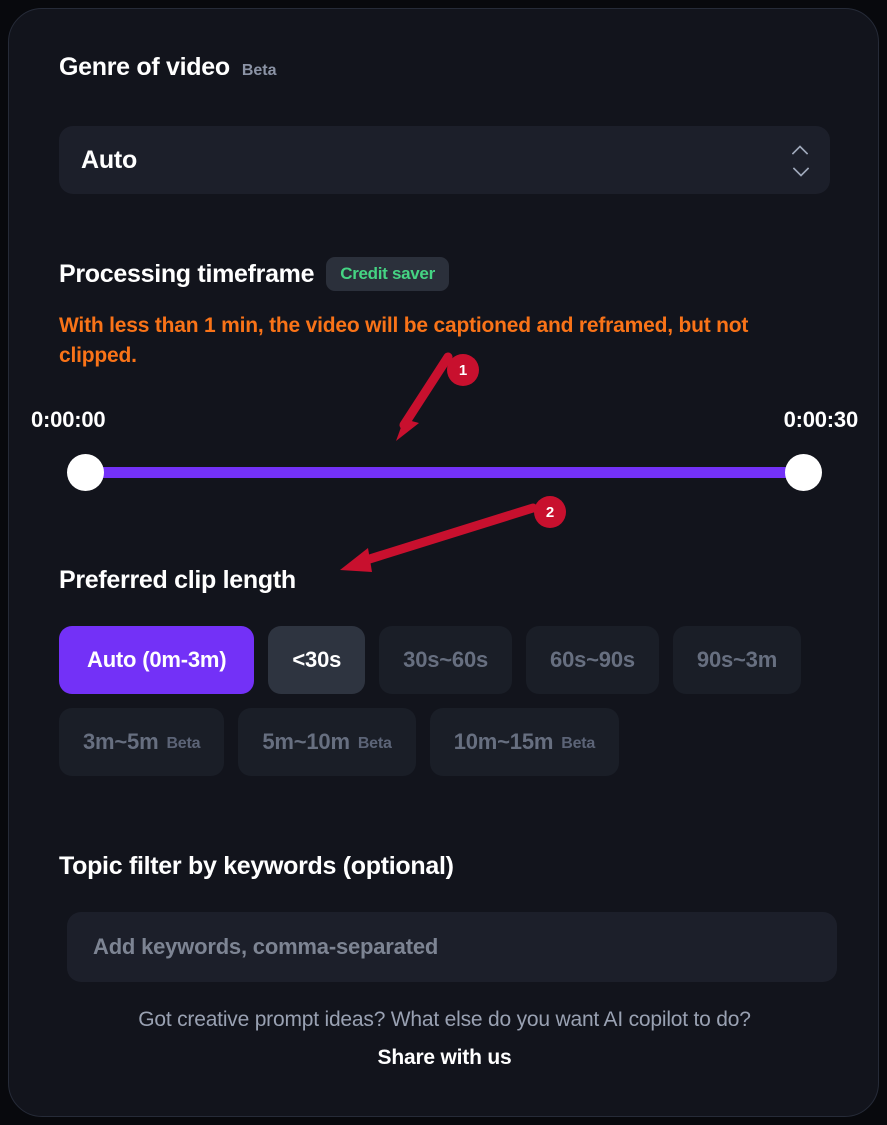 The height and width of the screenshot is (1125, 887). I want to click on keywords-heading-text: Topic filter by keywords (optional), so click(256, 866).